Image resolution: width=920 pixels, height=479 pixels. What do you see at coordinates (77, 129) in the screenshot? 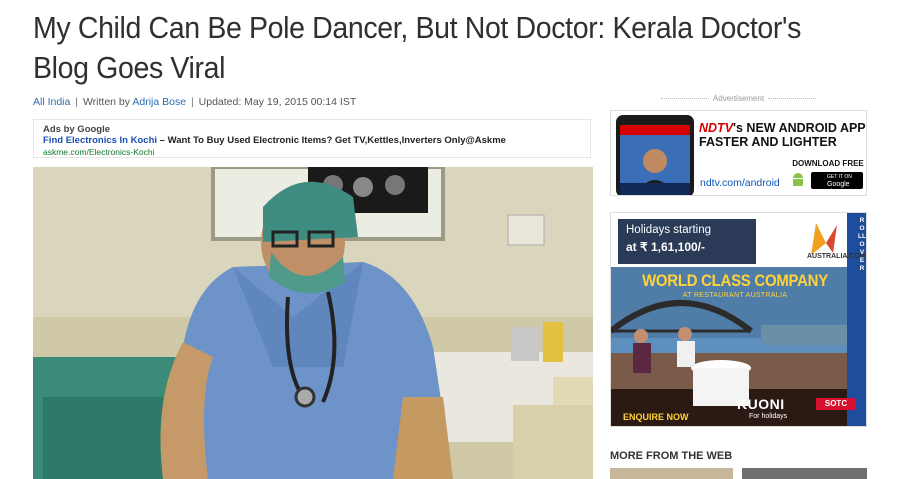
I see `ads-by-google-label: Ads by Google` at bounding box center [77, 129].